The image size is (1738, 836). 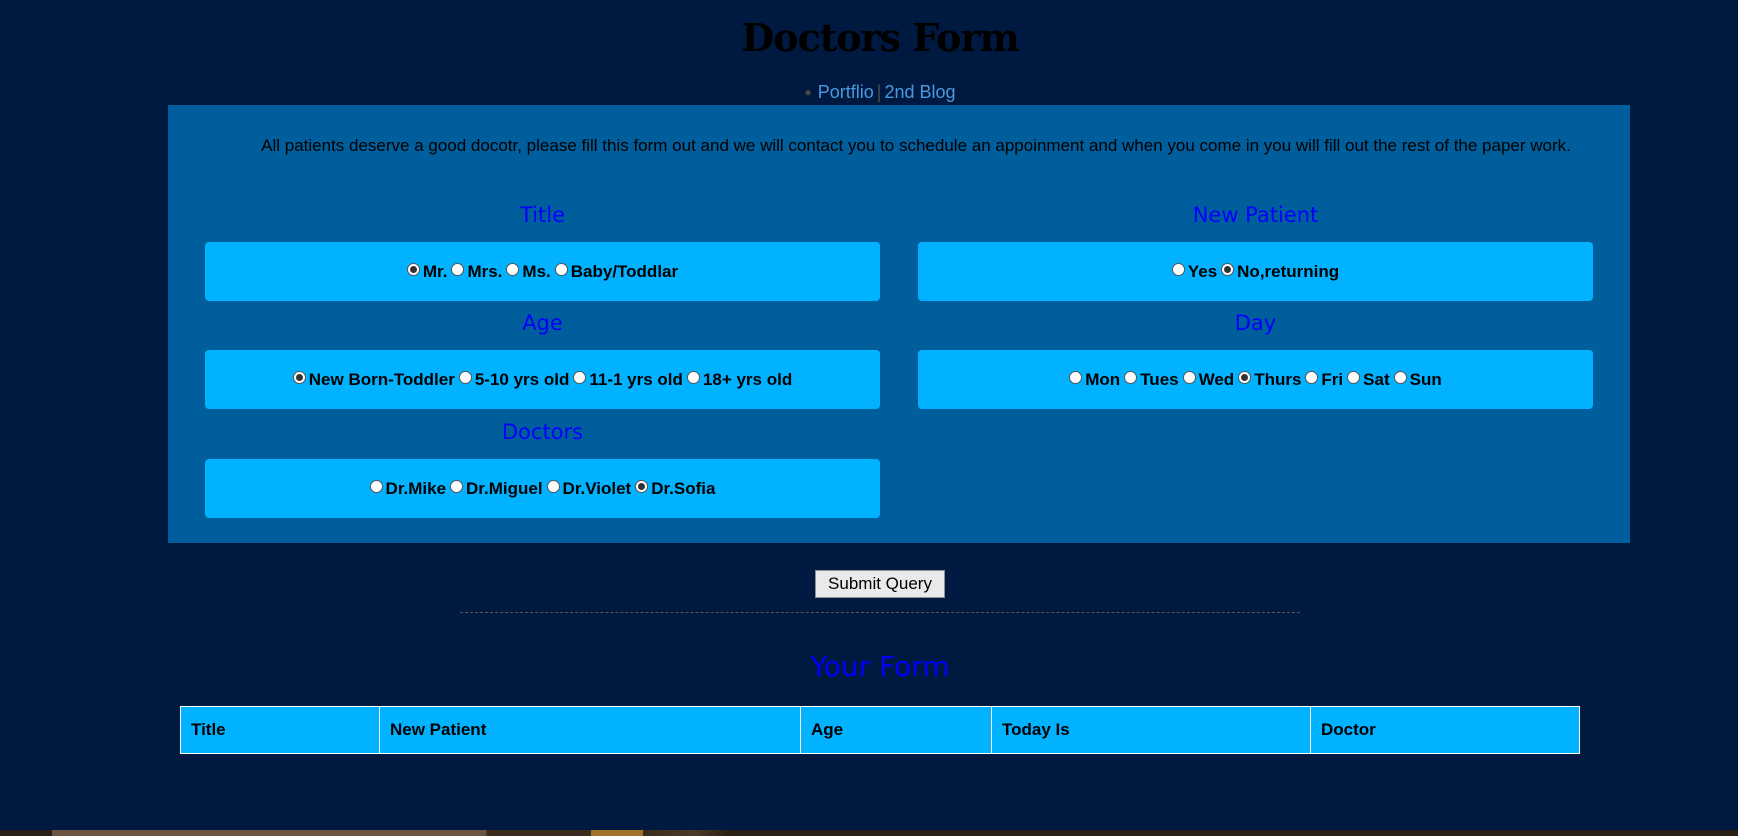 I want to click on day-option: Tues, so click(x=1151, y=379).